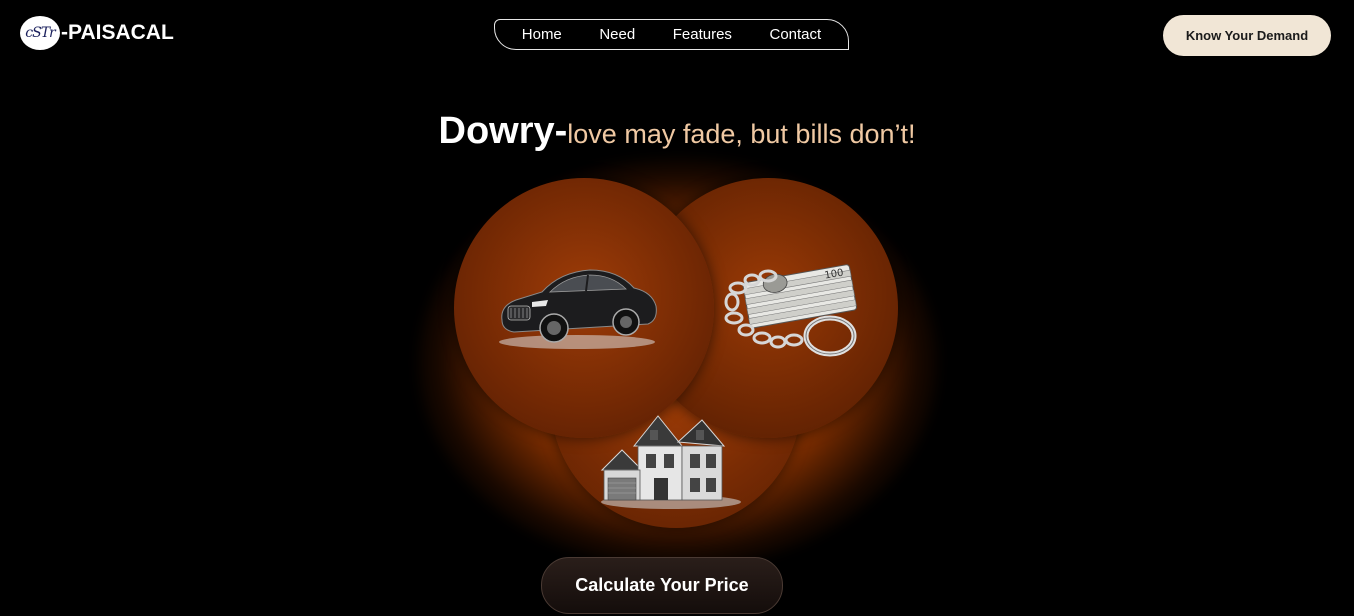  I want to click on hero-headline: Dowry-love may fade, but bills don’t!, so click(677, 131).